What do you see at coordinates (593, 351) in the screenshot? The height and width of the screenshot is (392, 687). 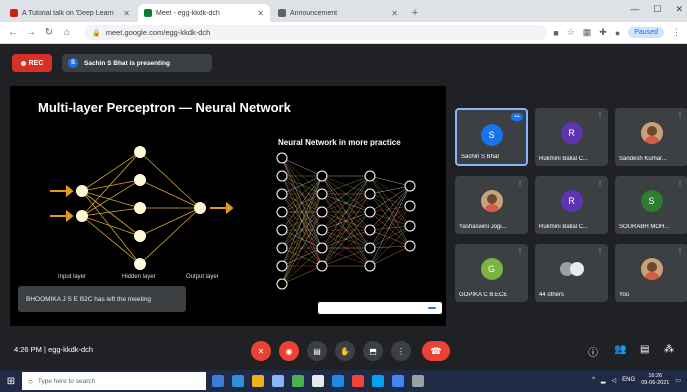 I see `meeting-info-icon: ⓘ` at bounding box center [593, 351].